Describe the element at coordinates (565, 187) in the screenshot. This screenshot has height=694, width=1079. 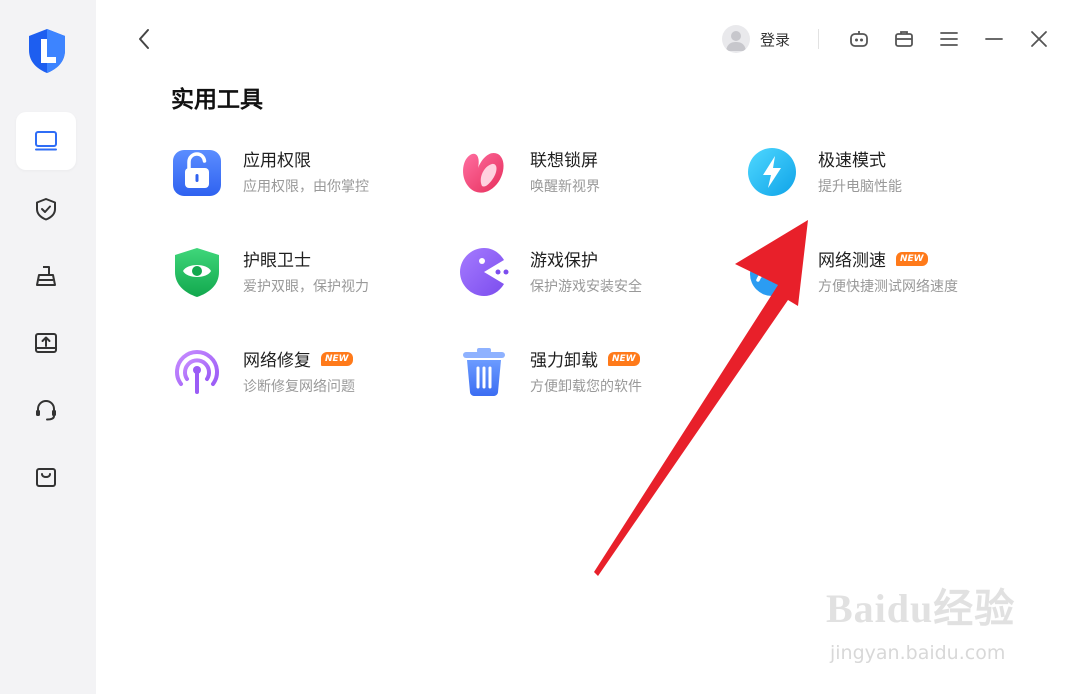
I see `tool-desc: 唤醒新视界` at that location.